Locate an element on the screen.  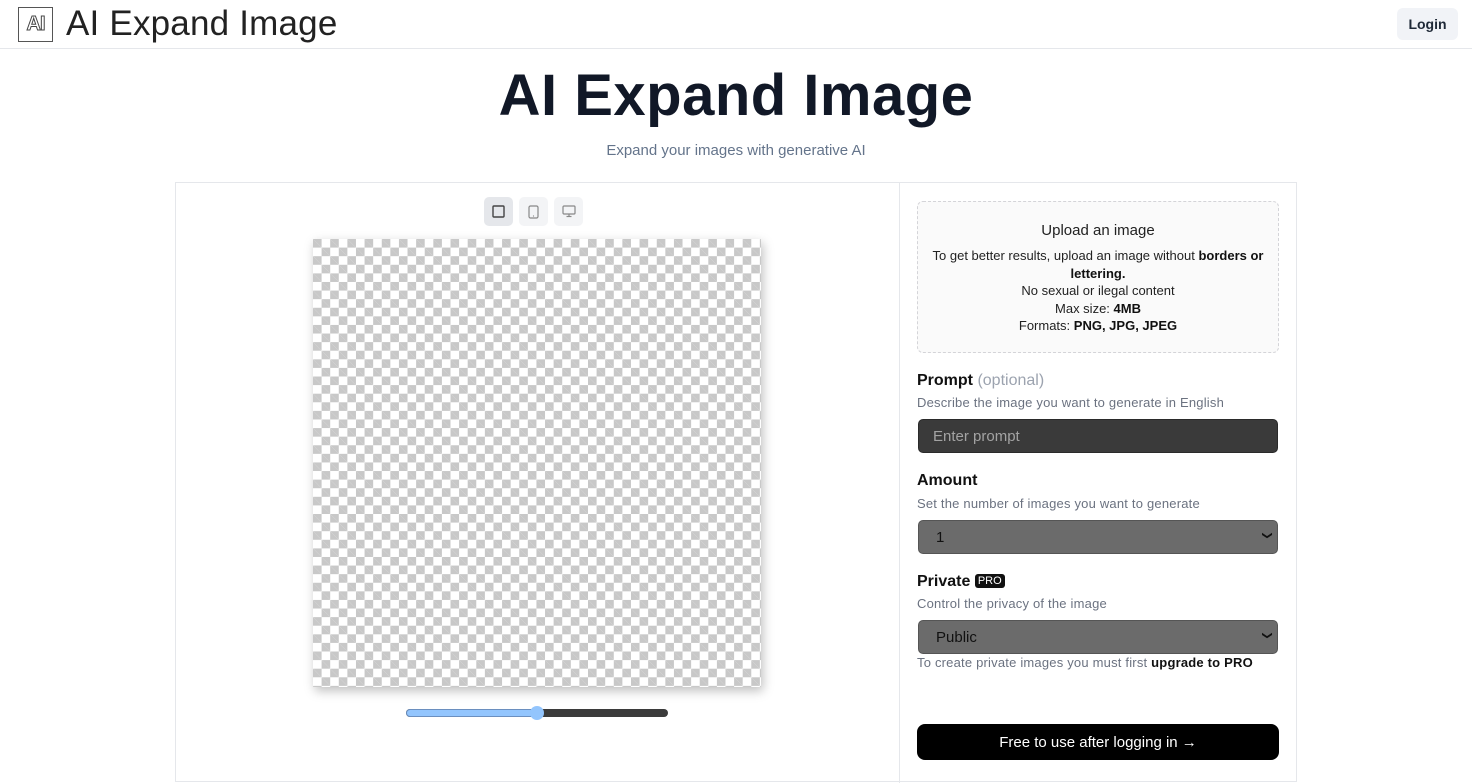
prompt-label-text: Prompt is located at coordinates (945, 380).